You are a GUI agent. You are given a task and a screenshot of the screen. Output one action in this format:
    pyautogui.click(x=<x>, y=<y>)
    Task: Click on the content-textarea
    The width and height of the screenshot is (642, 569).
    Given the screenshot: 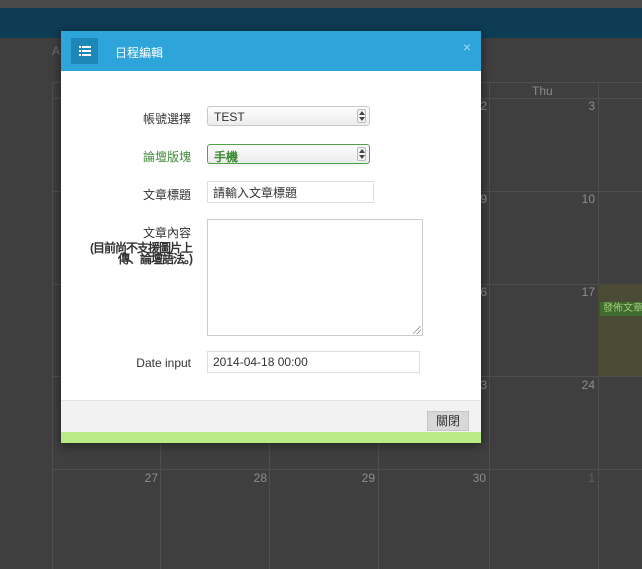 What is the action you would take?
    pyautogui.click(x=315, y=277)
    